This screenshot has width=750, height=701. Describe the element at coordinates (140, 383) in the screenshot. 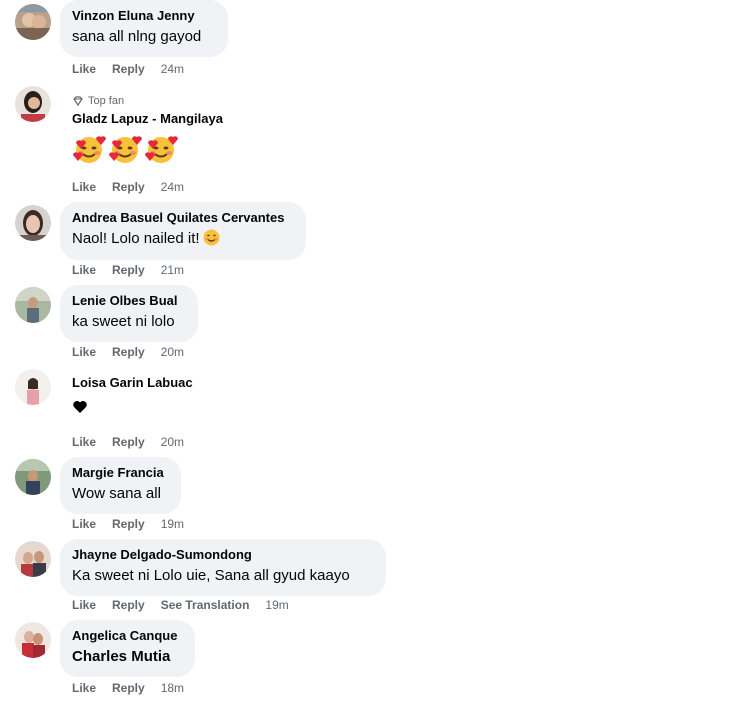

I see `comment-author: Loisa Garin Labuac` at that location.